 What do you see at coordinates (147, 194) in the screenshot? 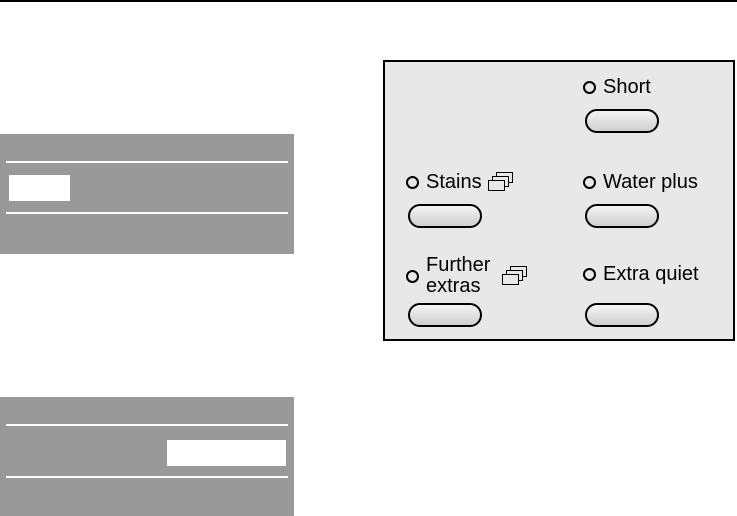
I see `display-panel-upper` at bounding box center [147, 194].